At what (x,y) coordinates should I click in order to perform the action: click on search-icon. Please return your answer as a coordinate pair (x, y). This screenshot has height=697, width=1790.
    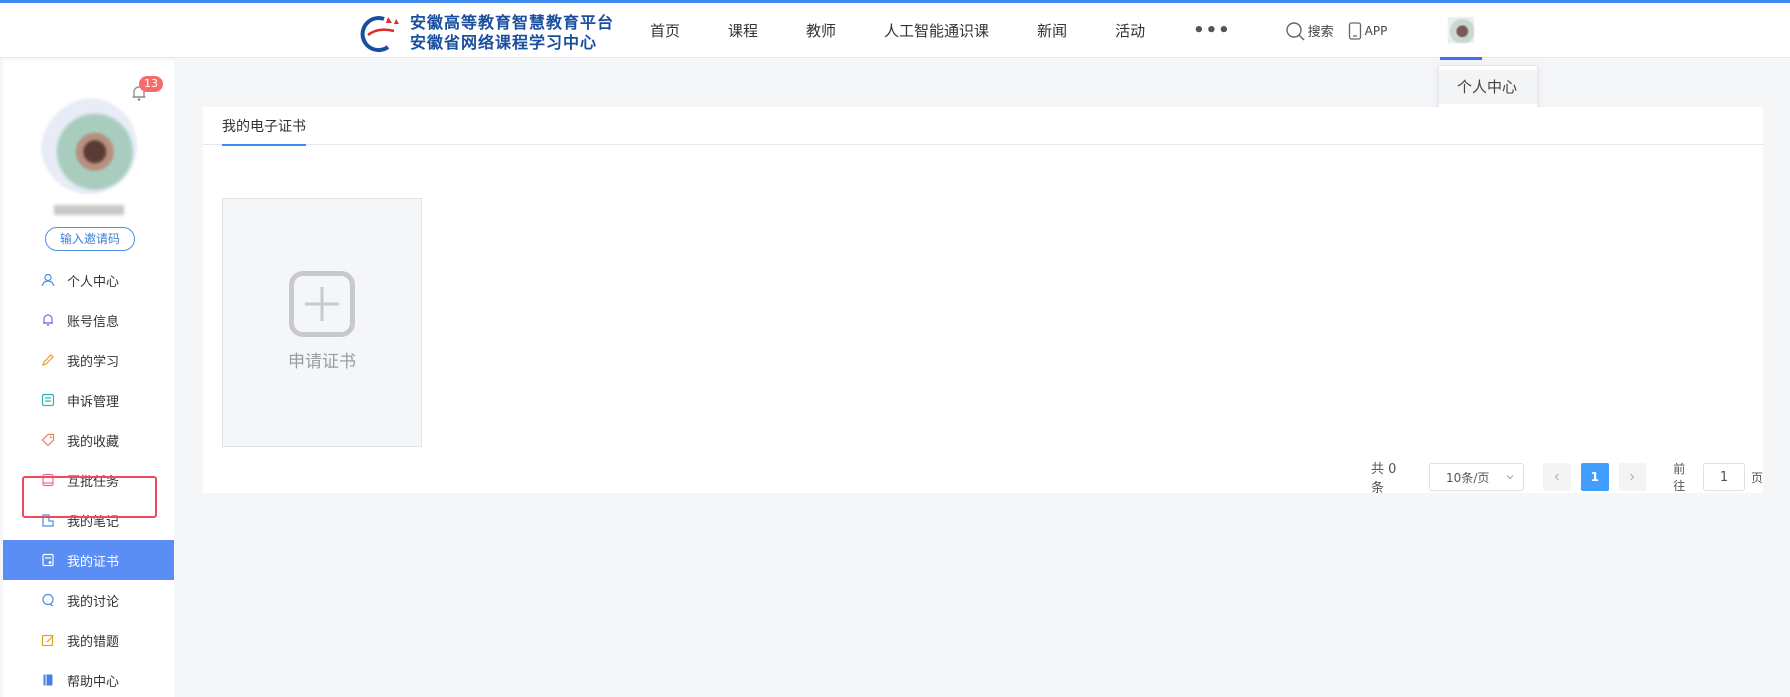
    Looking at the image, I should click on (1295, 30).